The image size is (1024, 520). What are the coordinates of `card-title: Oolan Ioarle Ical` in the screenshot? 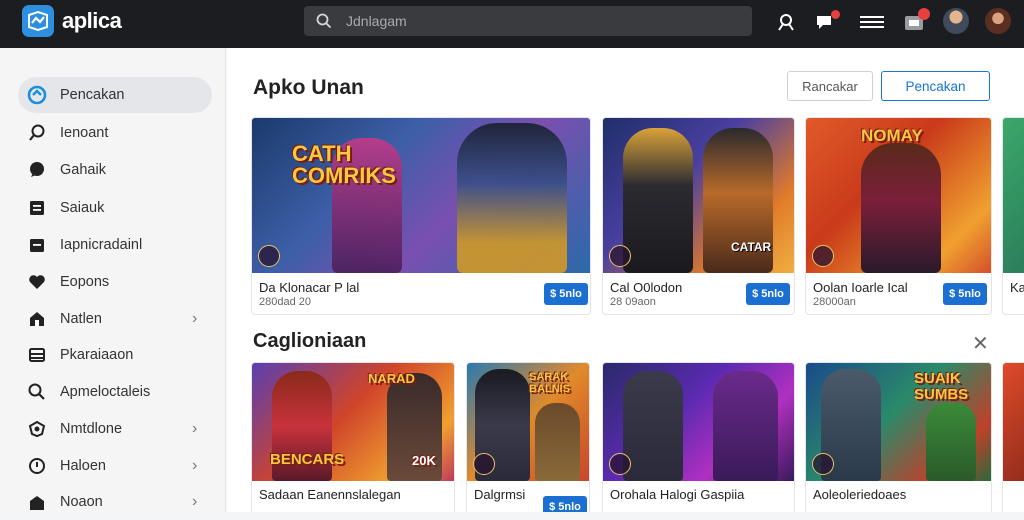 It's located at (860, 287).